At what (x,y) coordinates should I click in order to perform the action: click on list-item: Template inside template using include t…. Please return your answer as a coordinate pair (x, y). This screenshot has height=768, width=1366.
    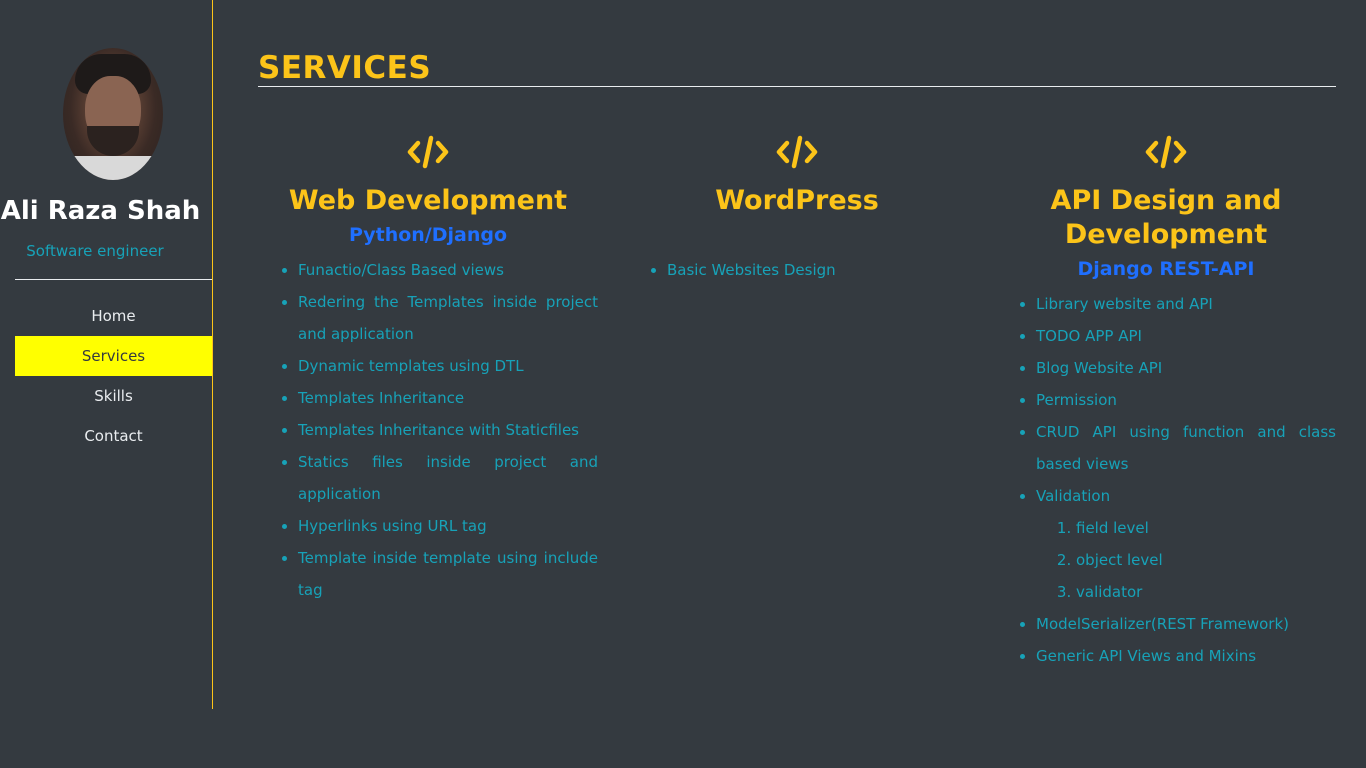
    Looking at the image, I should click on (448, 574).